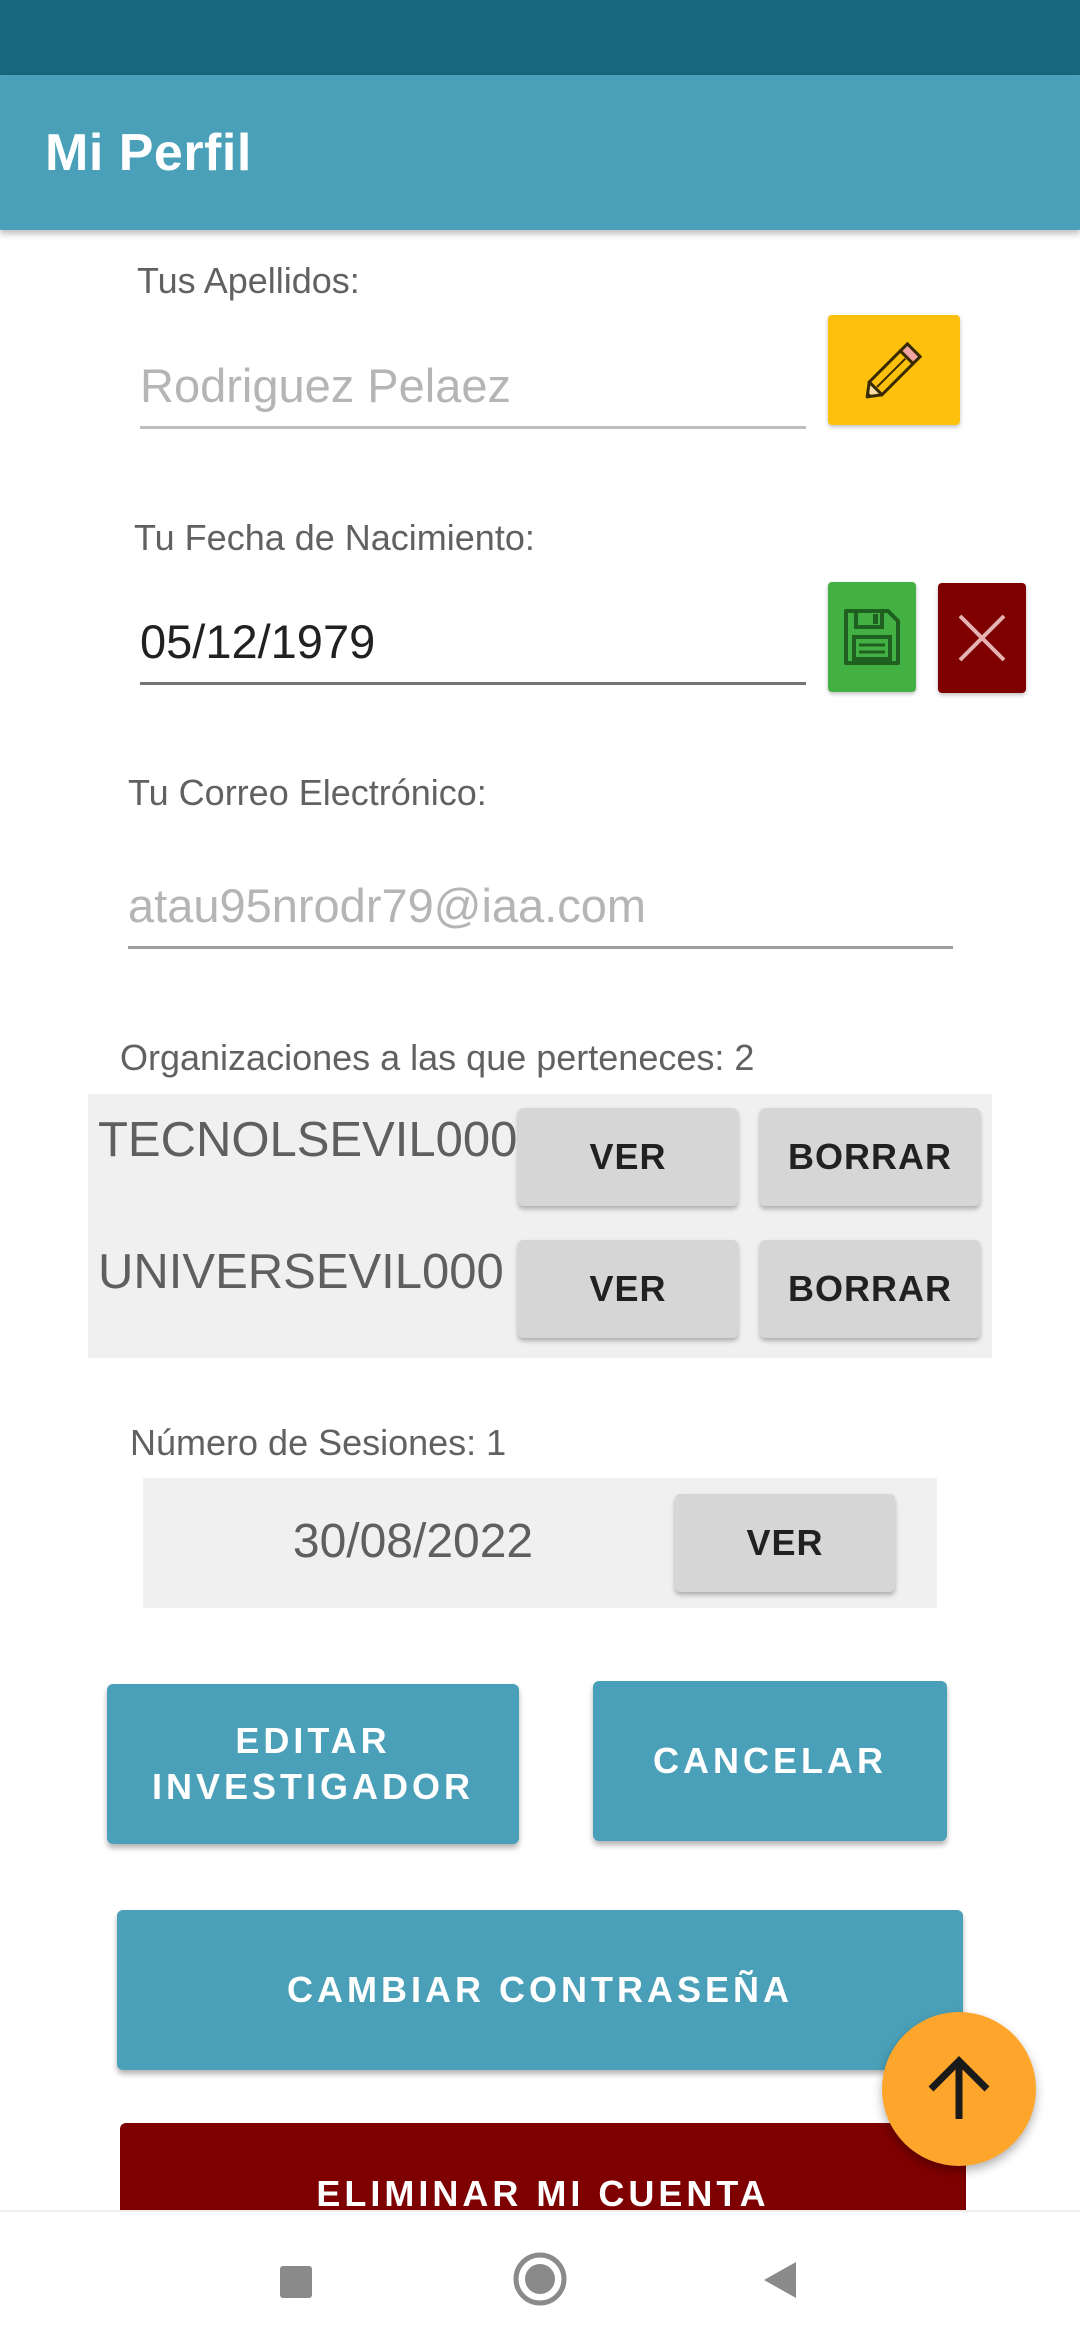 This screenshot has width=1080, height=2342. I want to click on app-bar: Mi Perfil, so click(540, 152).